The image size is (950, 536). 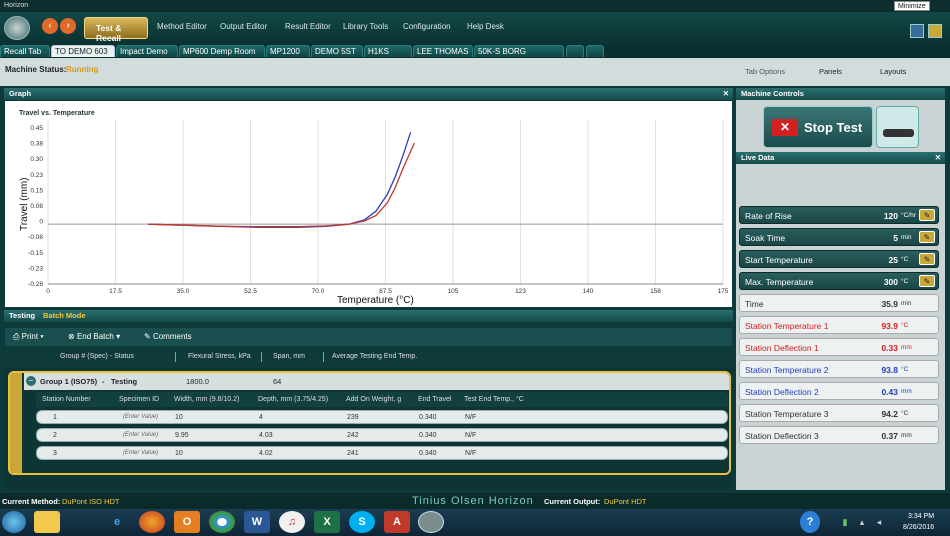 I want to click on live-data-row: Start Temperature 25 °C ✎, so click(x=839, y=259).